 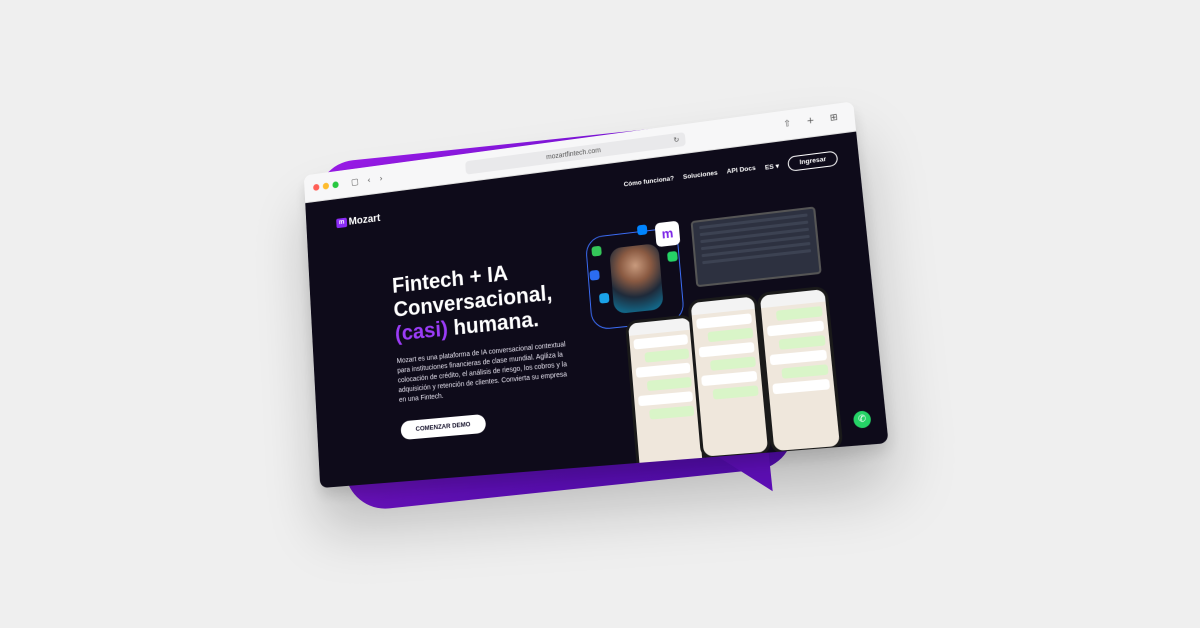 I want to click on agent-photo, so click(x=636, y=279).